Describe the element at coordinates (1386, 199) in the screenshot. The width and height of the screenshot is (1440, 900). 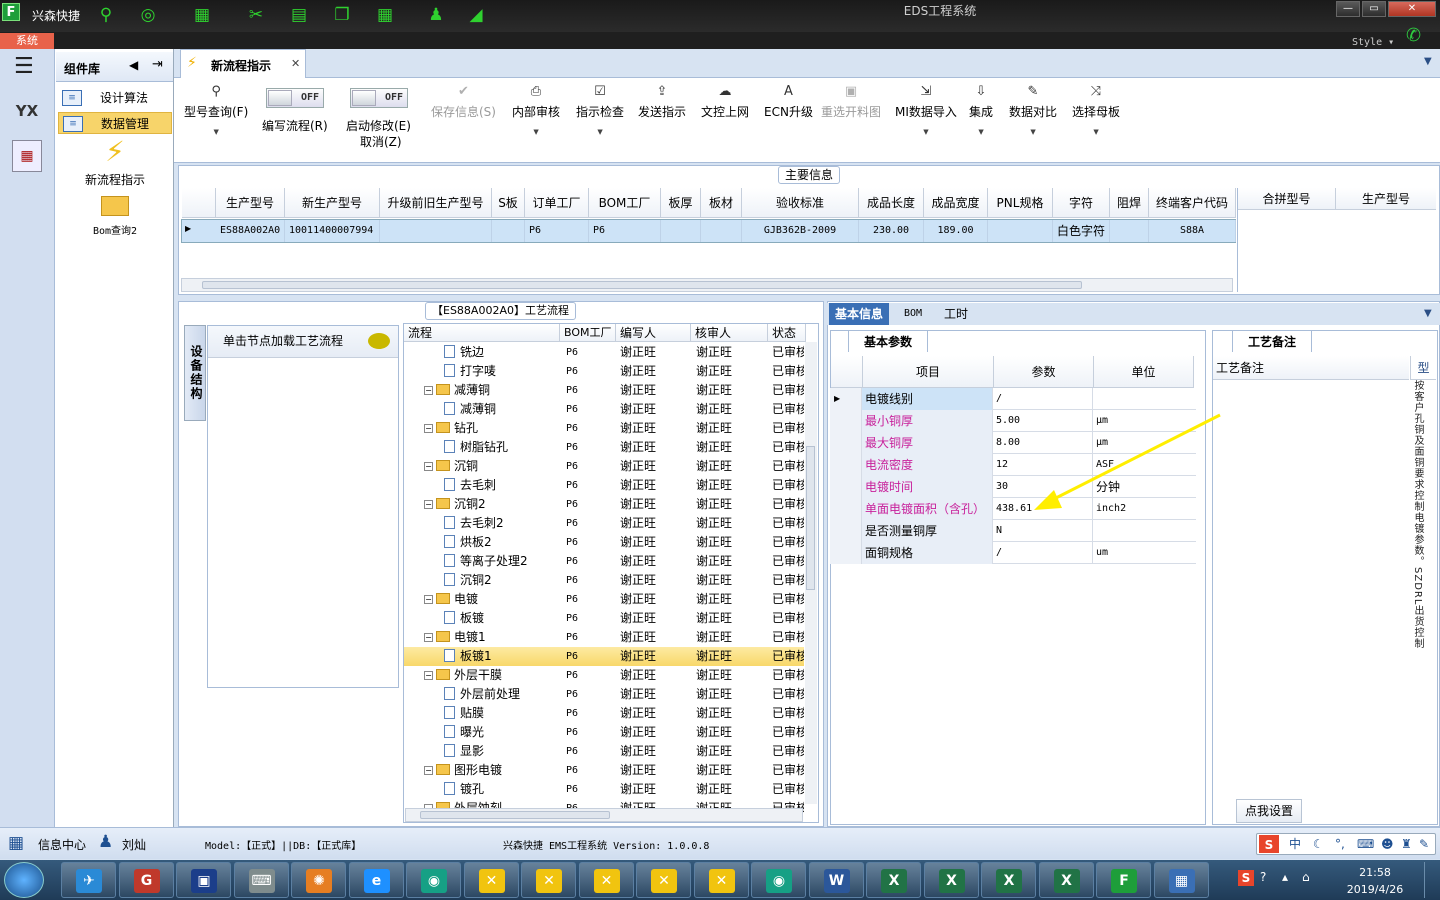
I see `column-header: 生产型号` at that location.